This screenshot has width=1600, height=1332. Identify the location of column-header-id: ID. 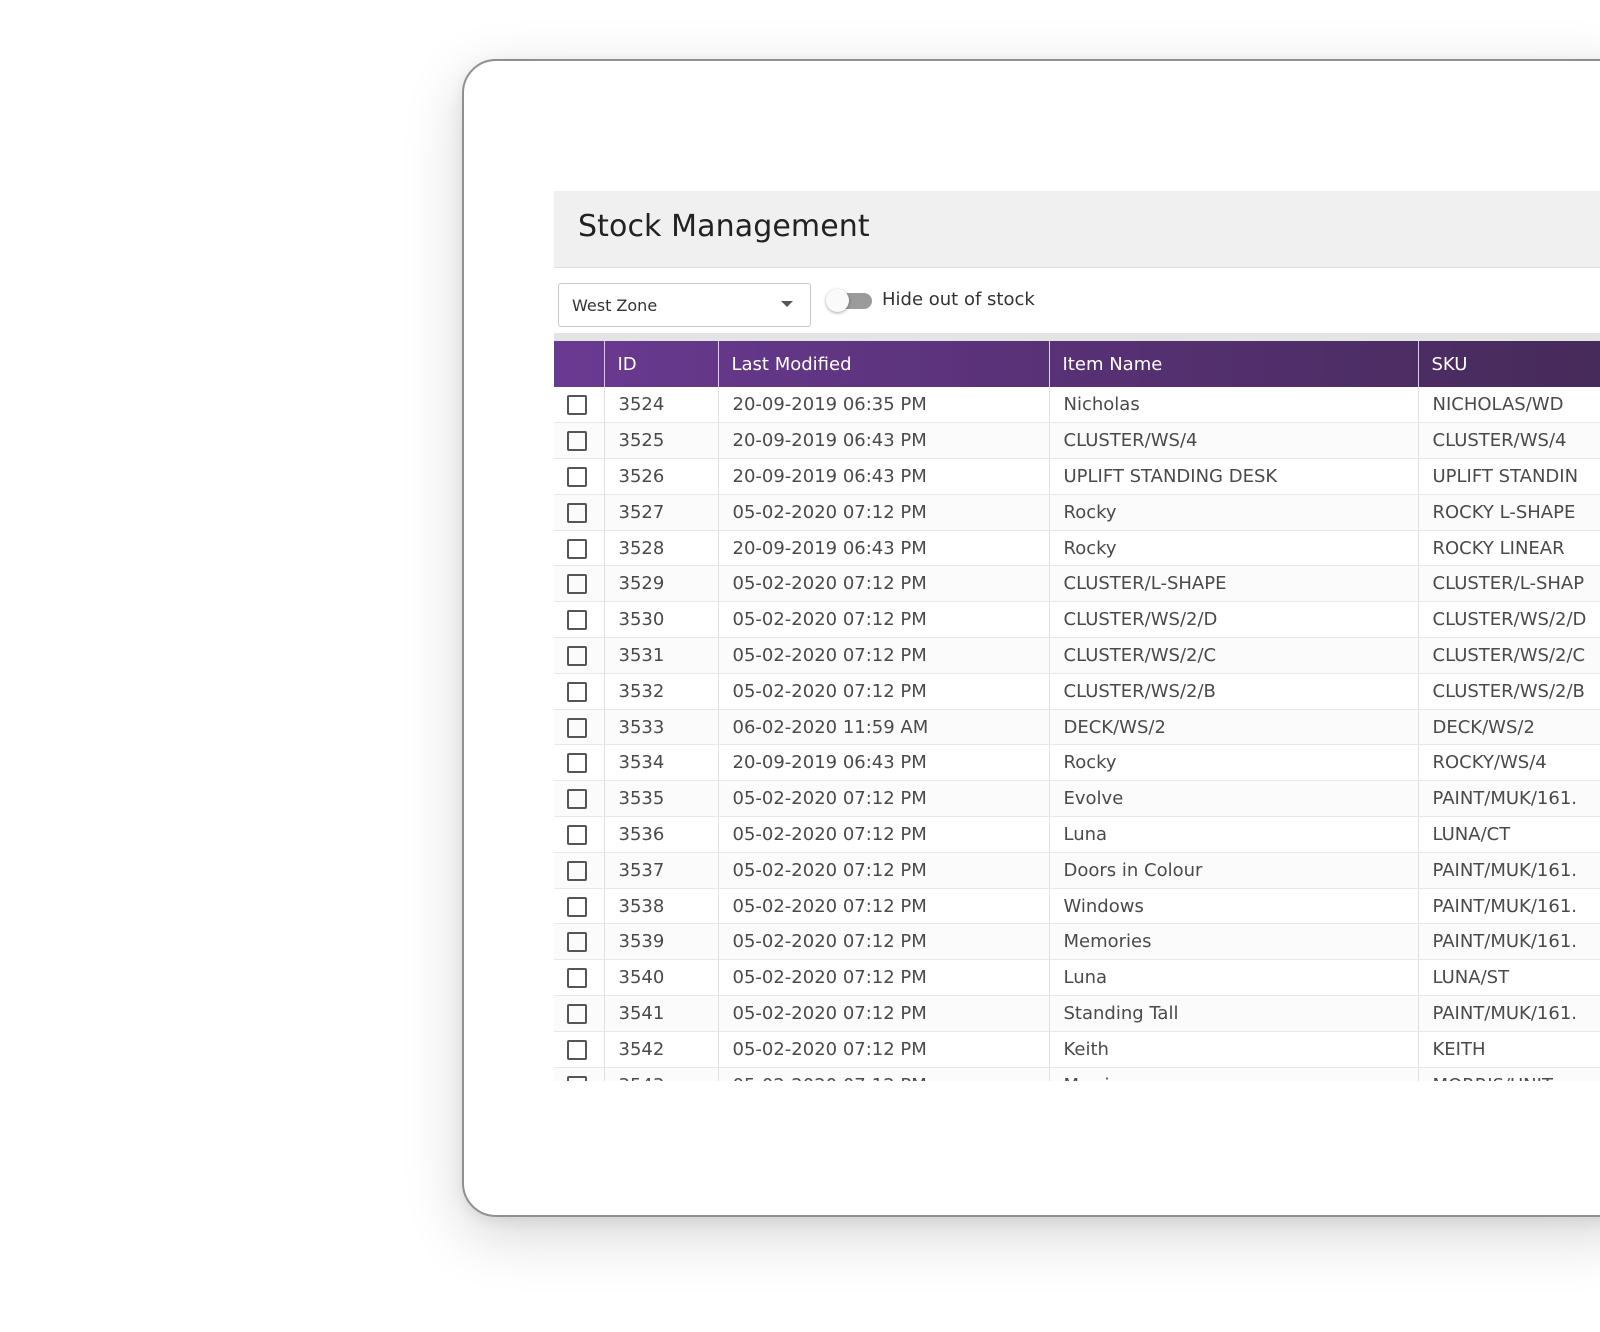
(660, 364).